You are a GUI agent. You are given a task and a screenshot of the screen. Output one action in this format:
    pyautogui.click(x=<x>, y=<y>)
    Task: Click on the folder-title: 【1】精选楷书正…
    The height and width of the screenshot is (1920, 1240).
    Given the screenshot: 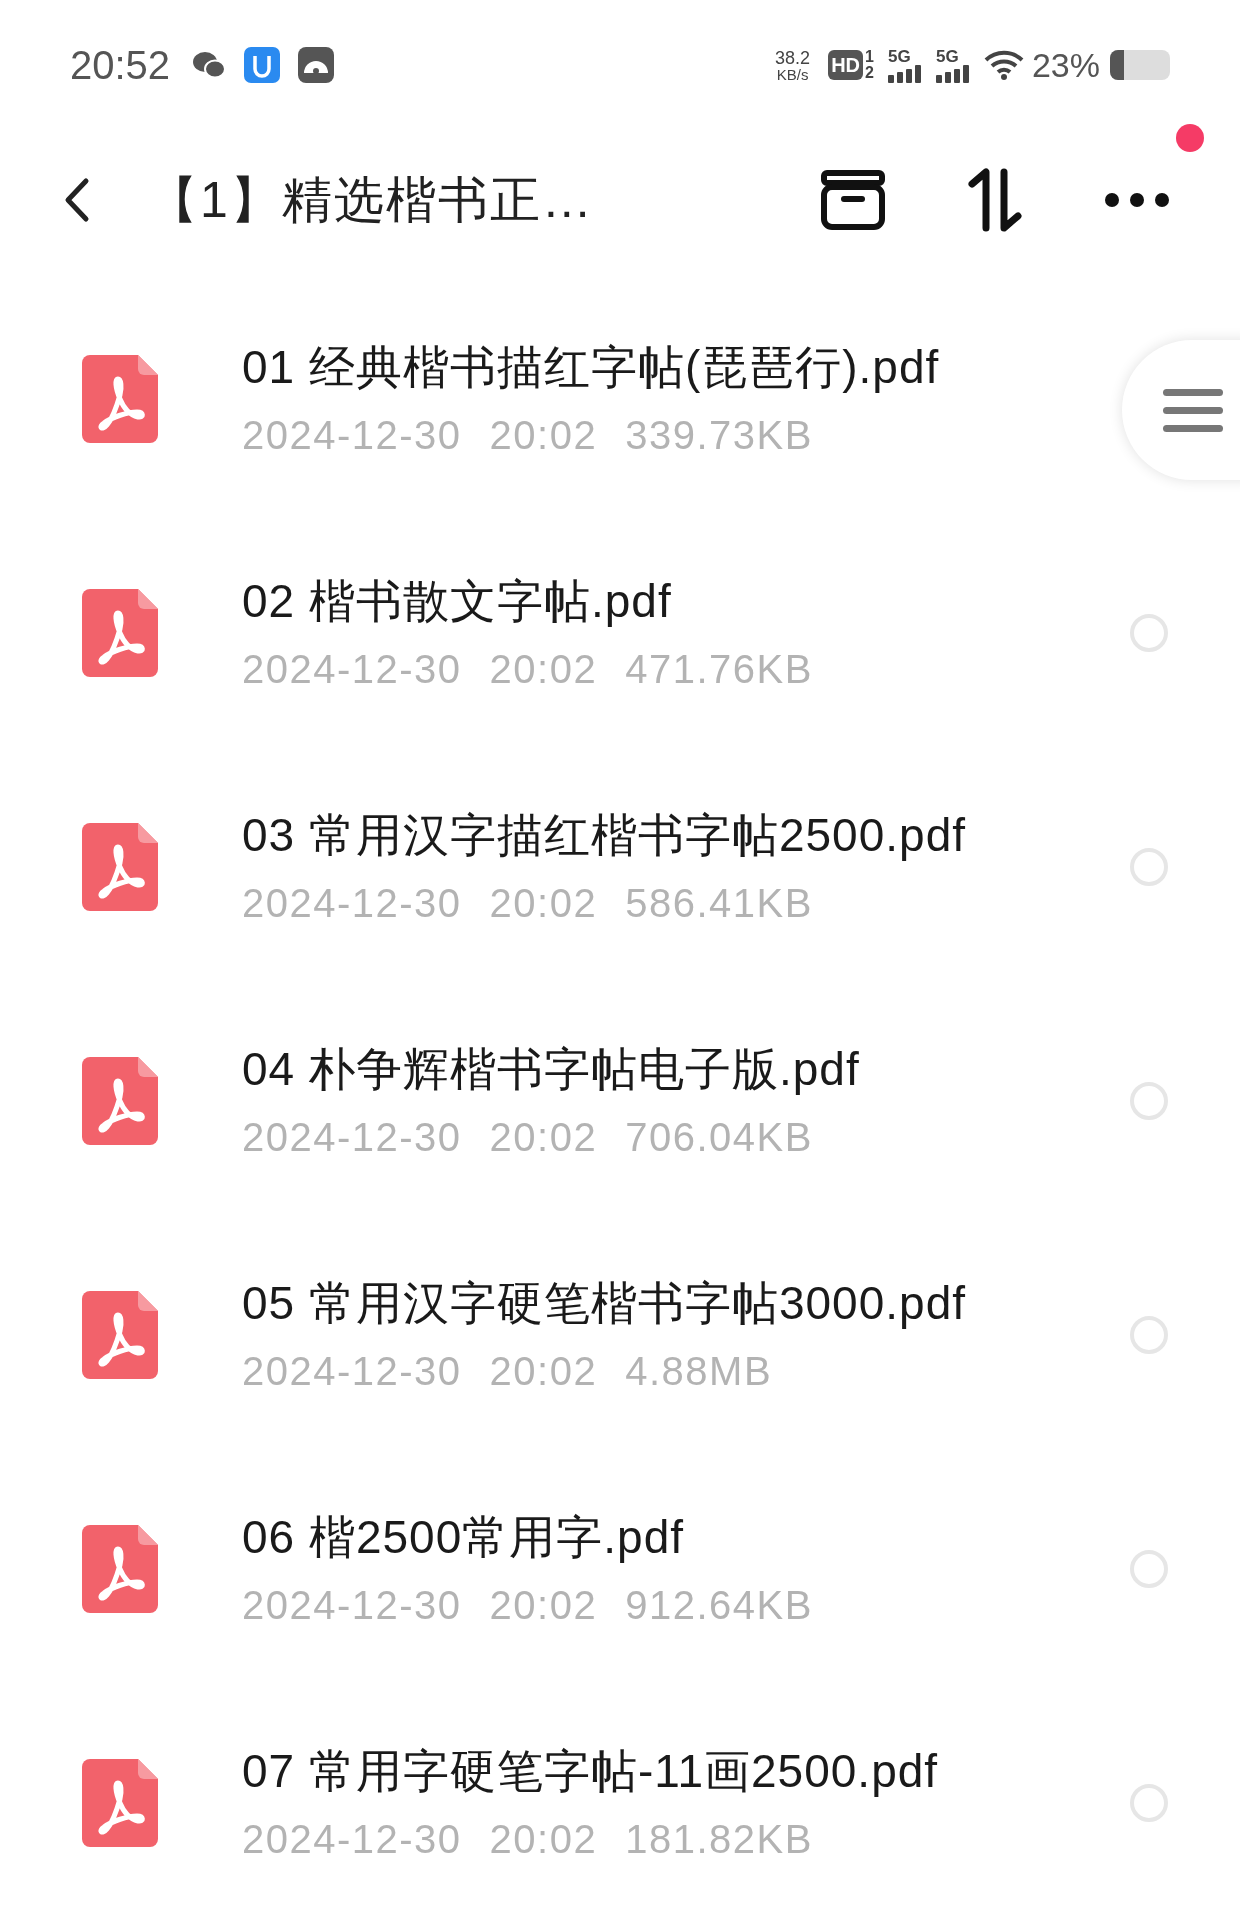 What is the action you would take?
    pyautogui.click(x=371, y=200)
    